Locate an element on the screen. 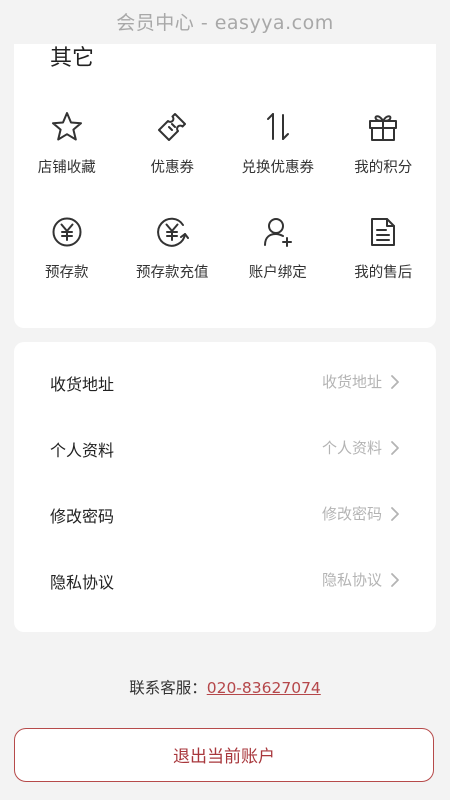 The image size is (450, 800). service-grid-row: 店铺收藏 优惠券 兑换优惠券 我的积分 is located at coordinates (225, 154).